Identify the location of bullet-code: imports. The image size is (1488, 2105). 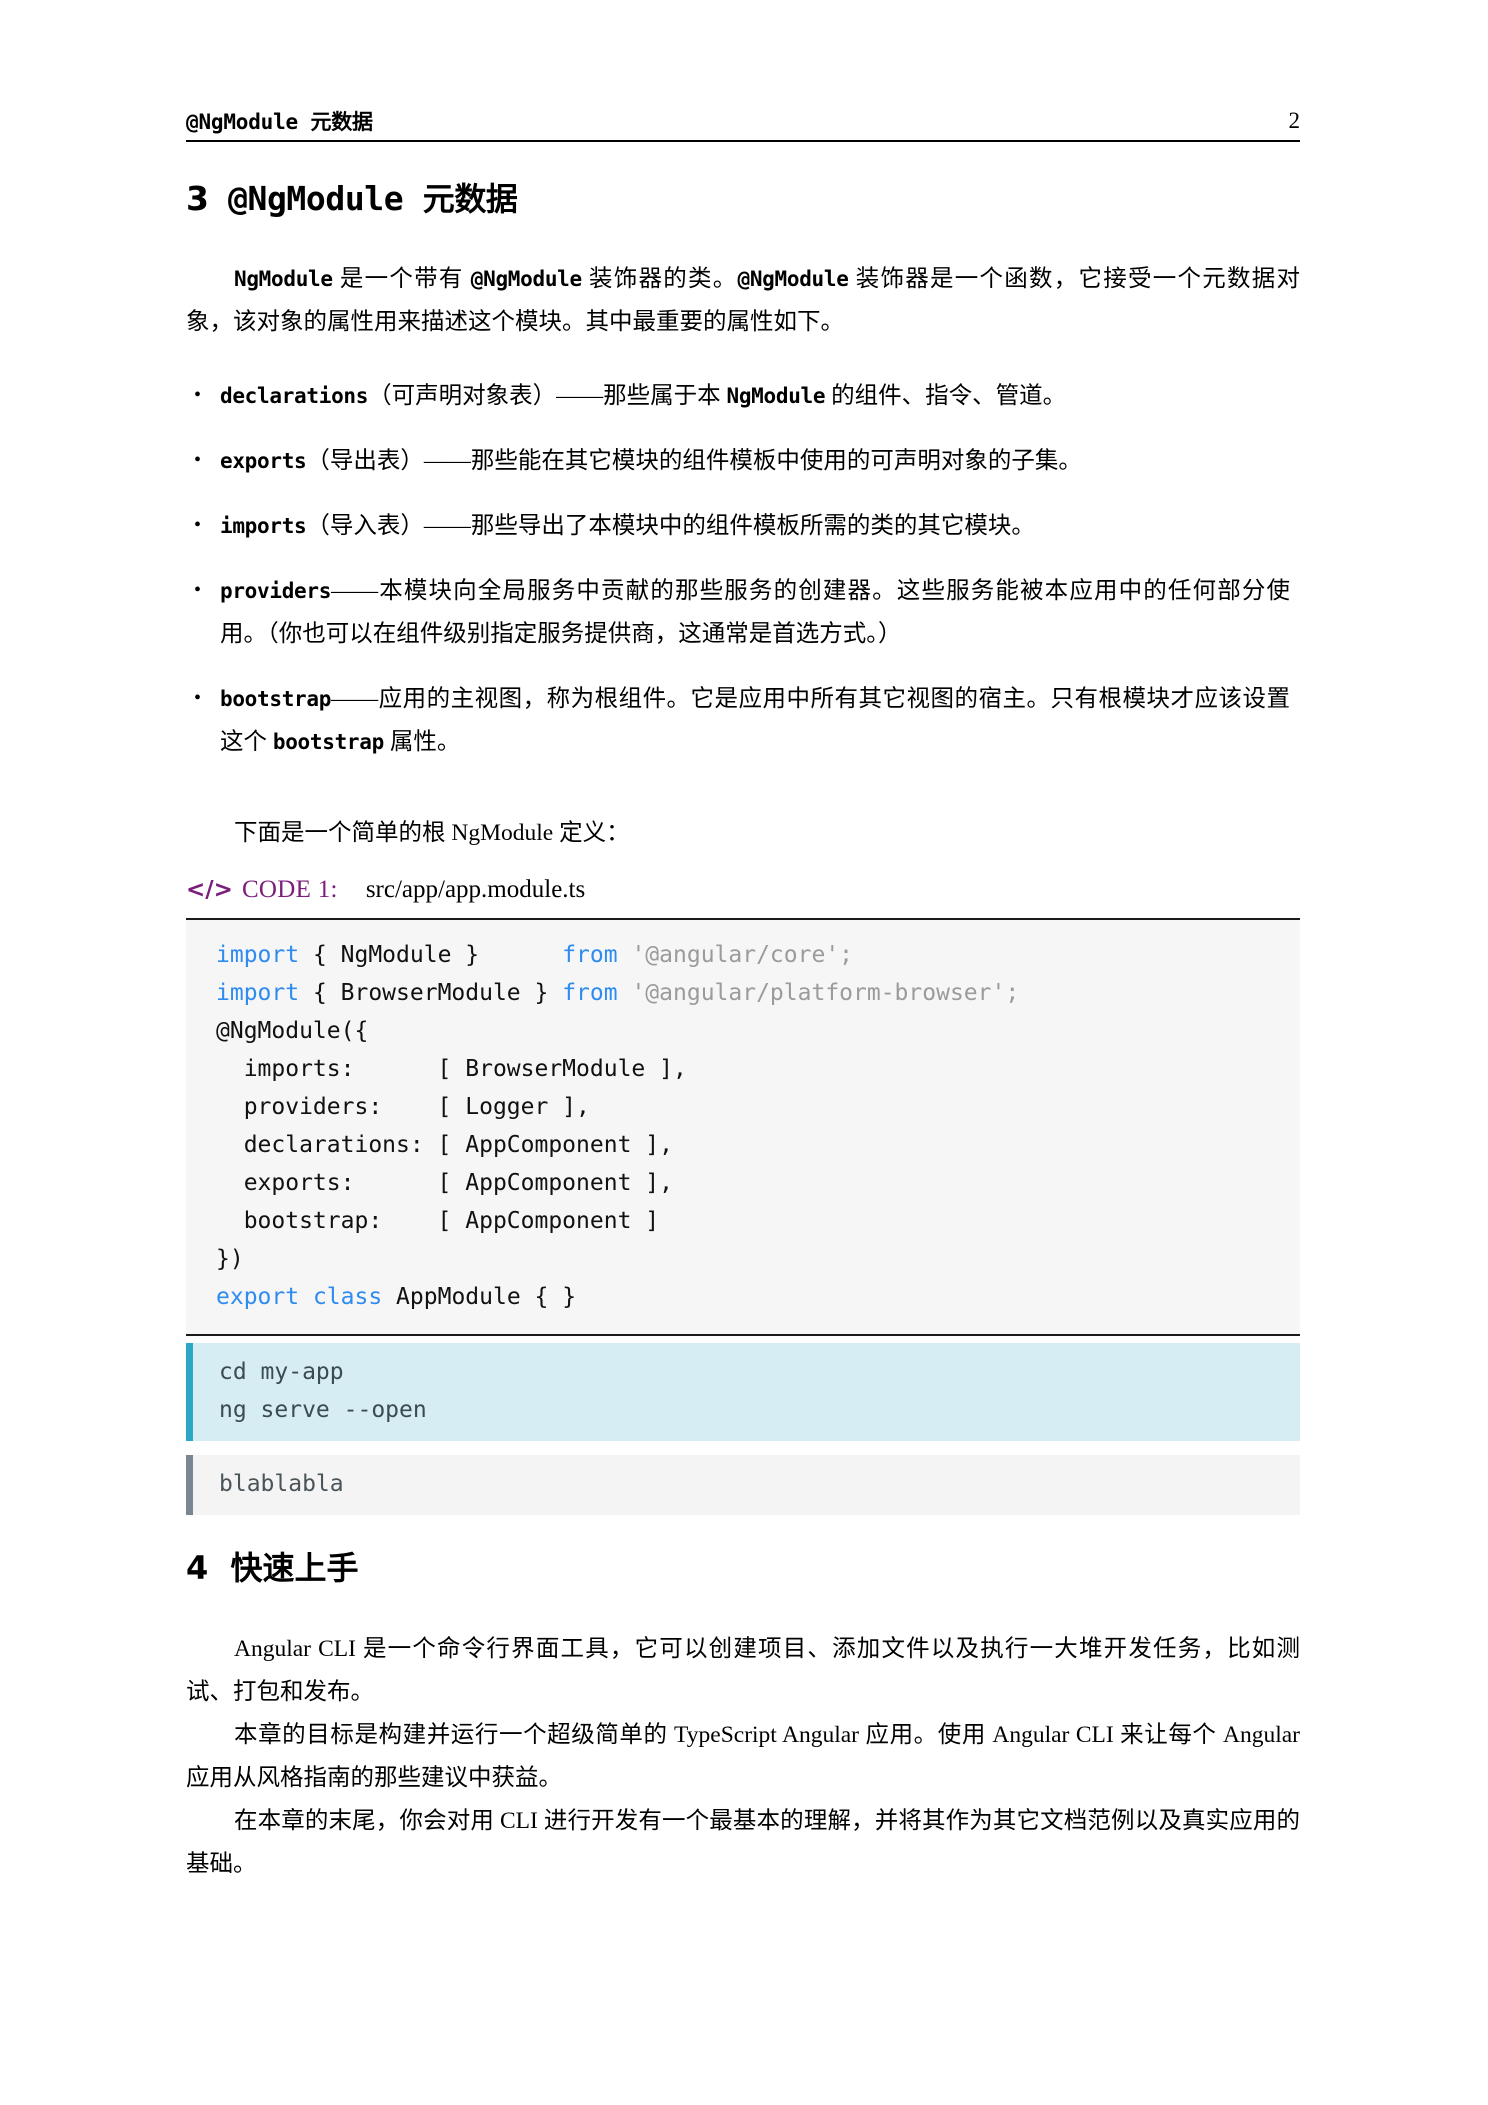
(263, 526).